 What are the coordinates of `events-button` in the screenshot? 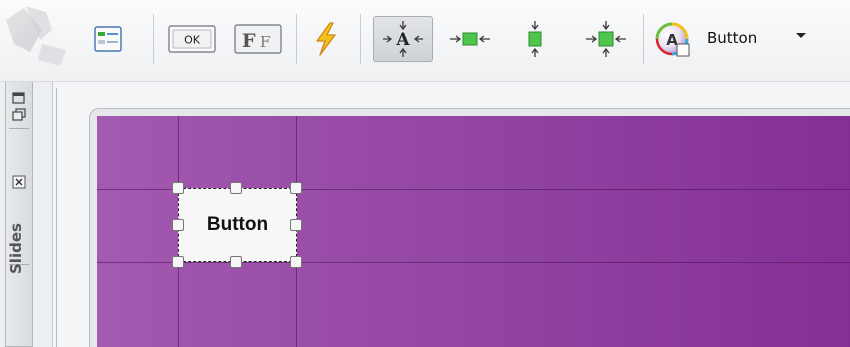 It's located at (326, 39).